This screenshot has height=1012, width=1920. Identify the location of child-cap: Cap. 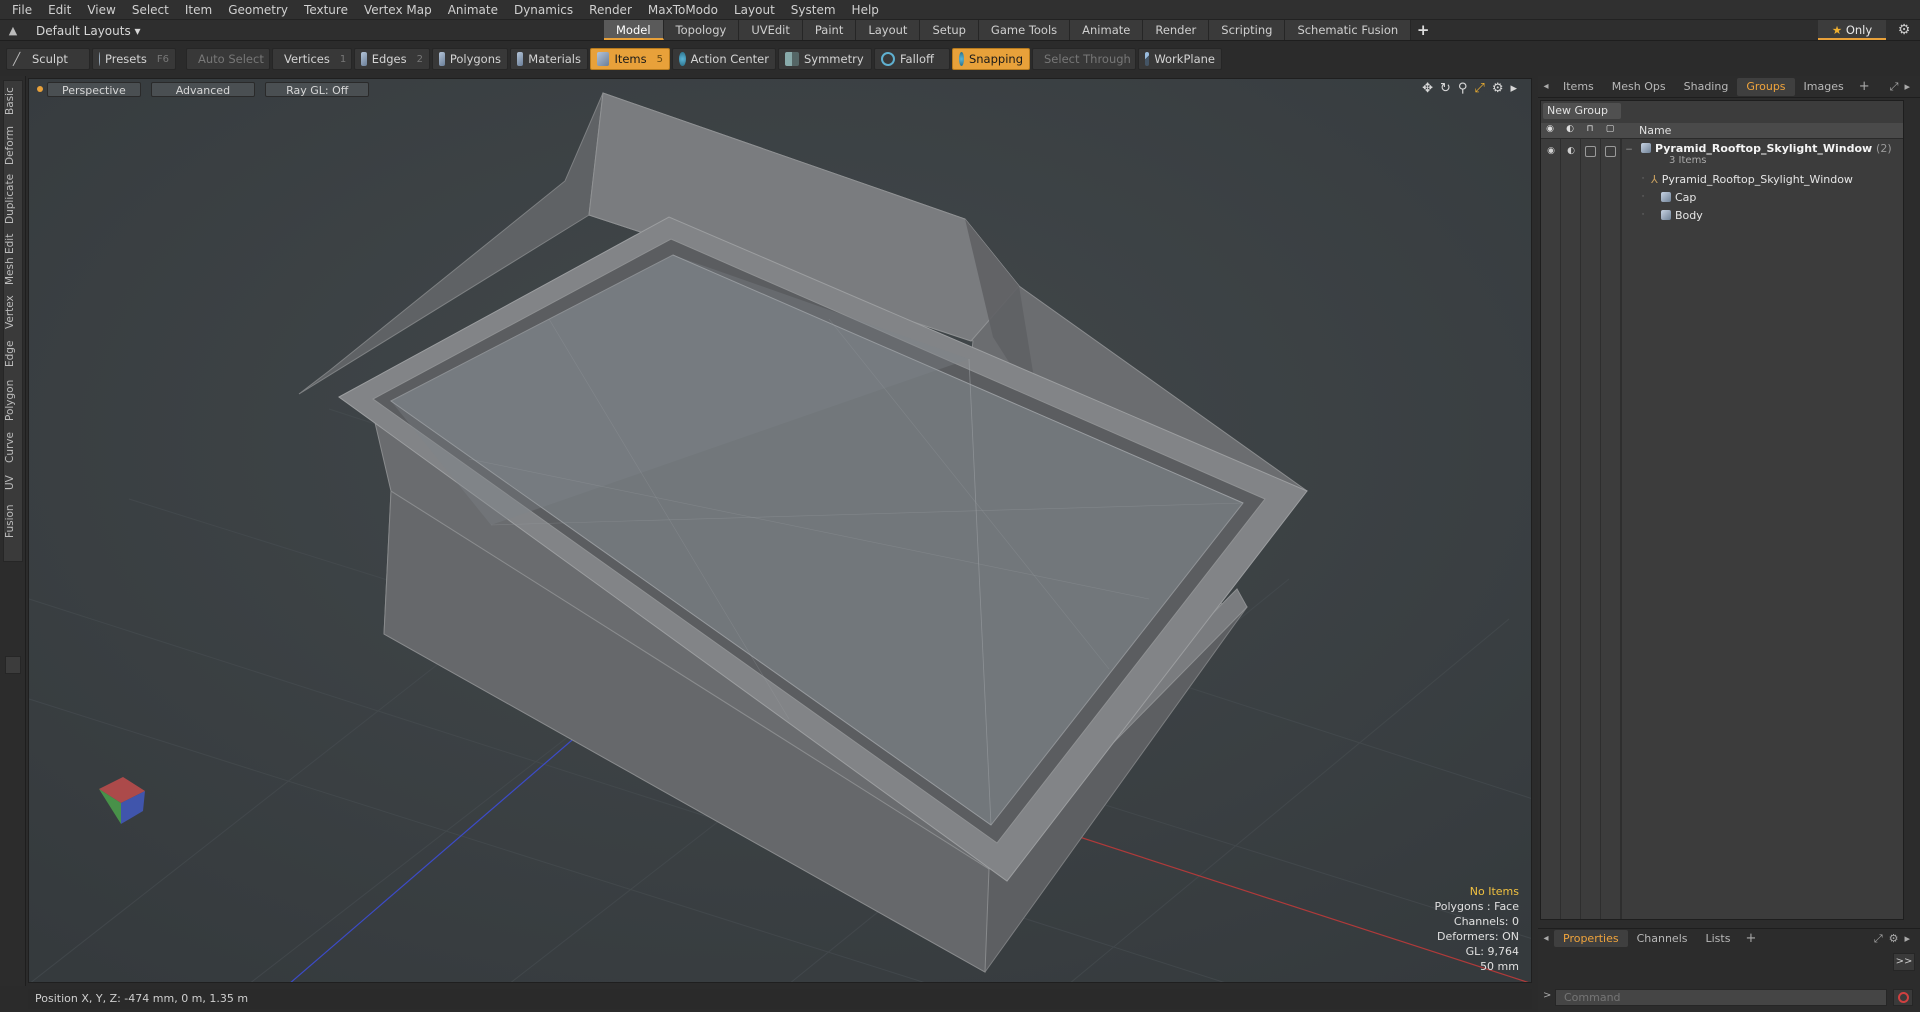
(1678, 197).